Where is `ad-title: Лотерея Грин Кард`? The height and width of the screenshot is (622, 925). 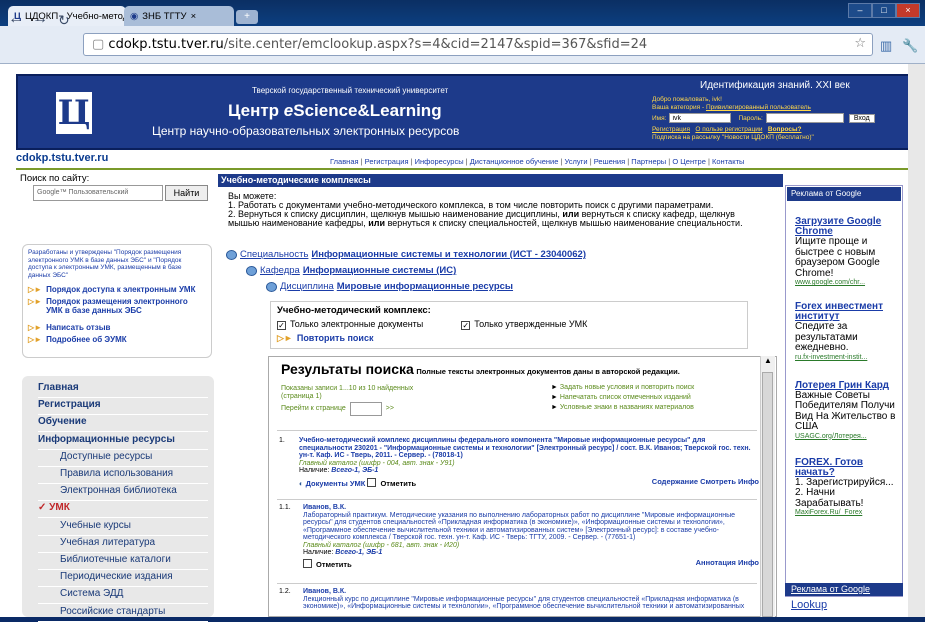
ad-title: Лотерея Грин Кард is located at coordinates (848, 385).